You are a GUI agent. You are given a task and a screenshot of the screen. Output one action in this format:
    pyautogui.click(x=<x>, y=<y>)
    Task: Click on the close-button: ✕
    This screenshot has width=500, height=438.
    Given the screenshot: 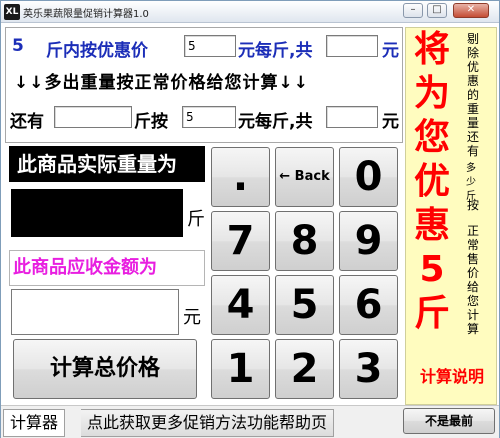 What is the action you would take?
    pyautogui.click(x=471, y=10)
    